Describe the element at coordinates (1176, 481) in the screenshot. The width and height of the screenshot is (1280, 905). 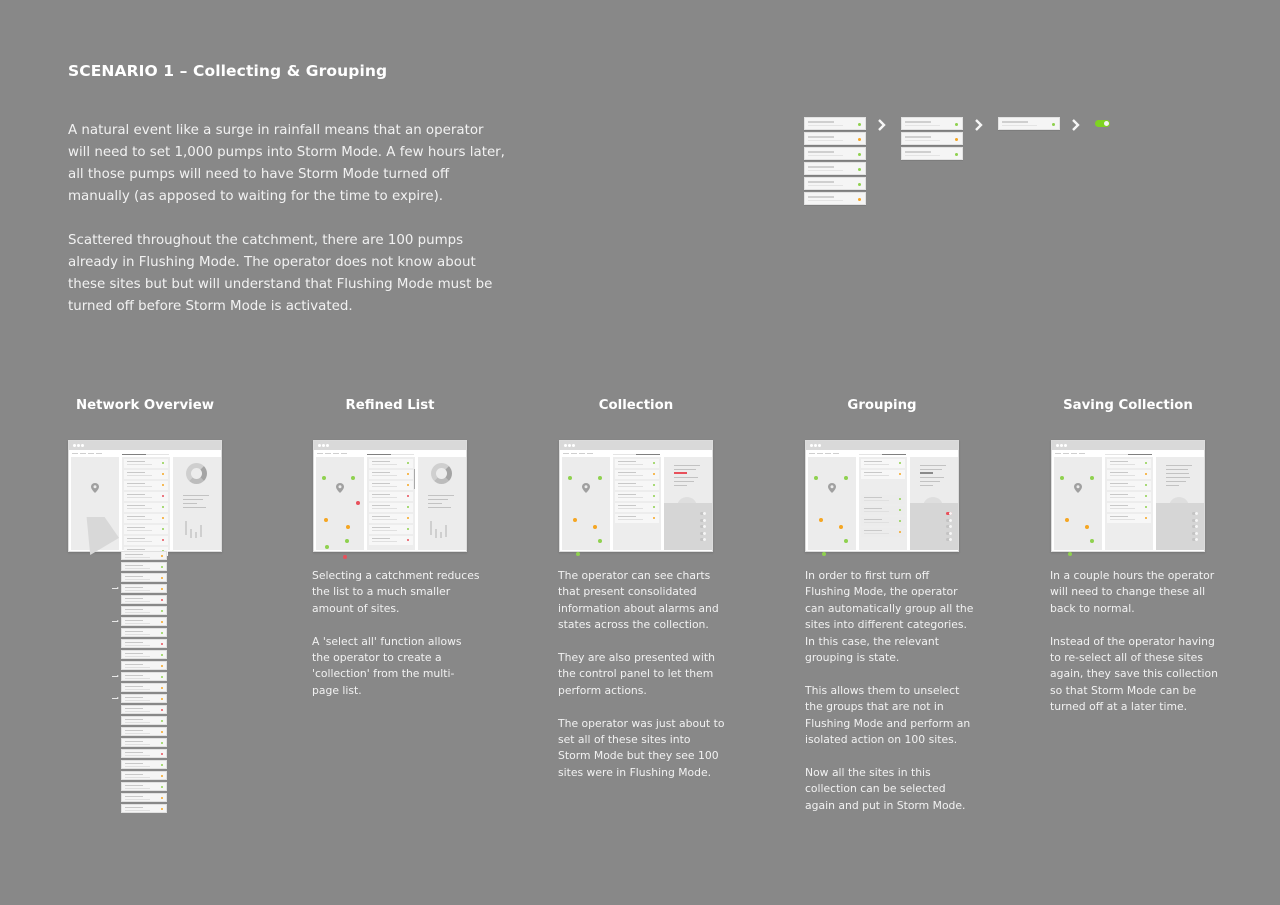
I see `summary-line` at that location.